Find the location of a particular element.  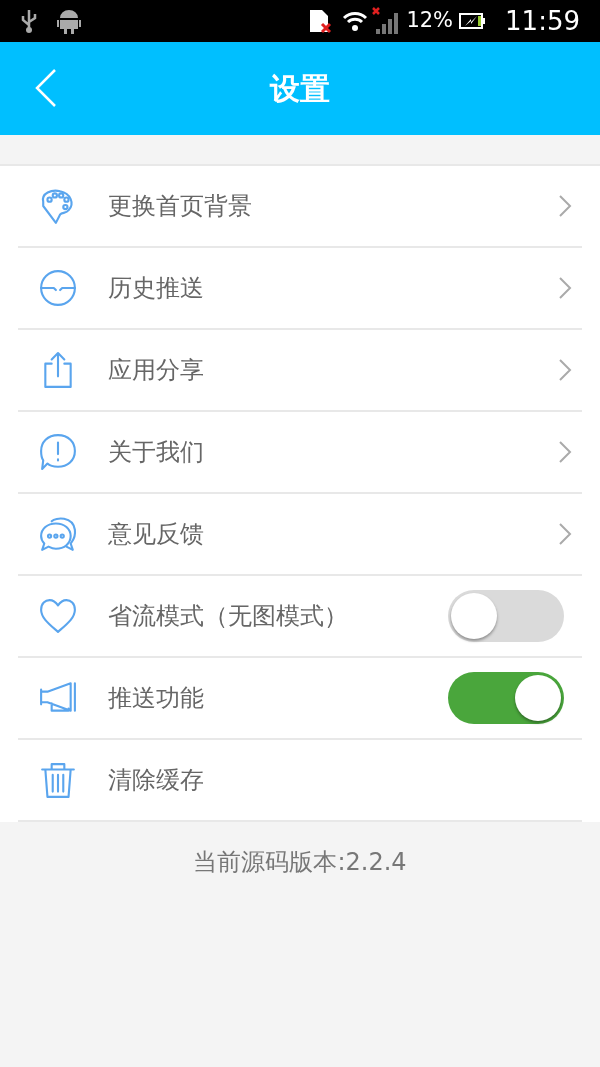

wifi-icon is located at coordinates (355, 21).